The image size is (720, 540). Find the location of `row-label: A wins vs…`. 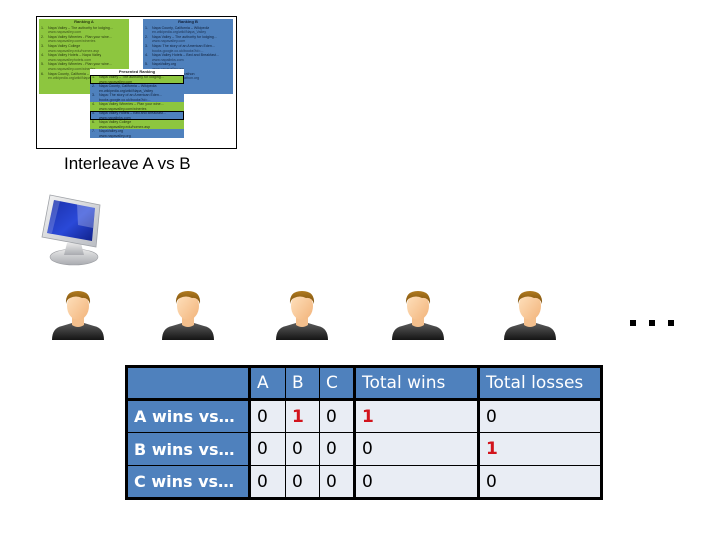

row-label: A wins vs… is located at coordinates (187, 415).